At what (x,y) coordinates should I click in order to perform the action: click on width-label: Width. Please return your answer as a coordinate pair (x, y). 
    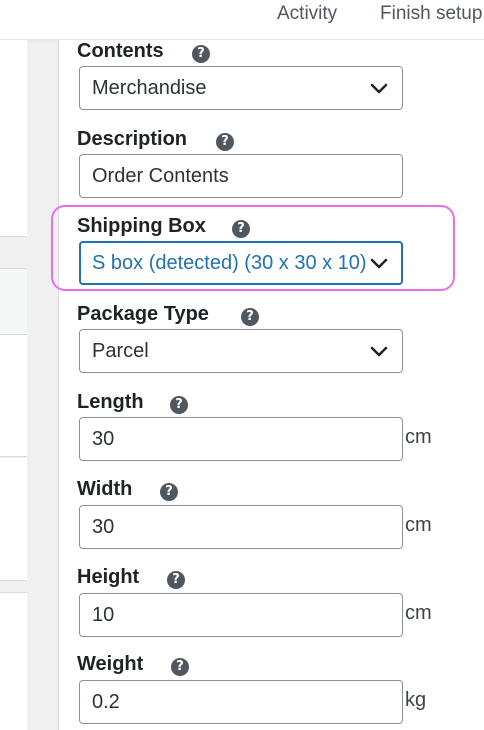
    Looking at the image, I should click on (105, 489).